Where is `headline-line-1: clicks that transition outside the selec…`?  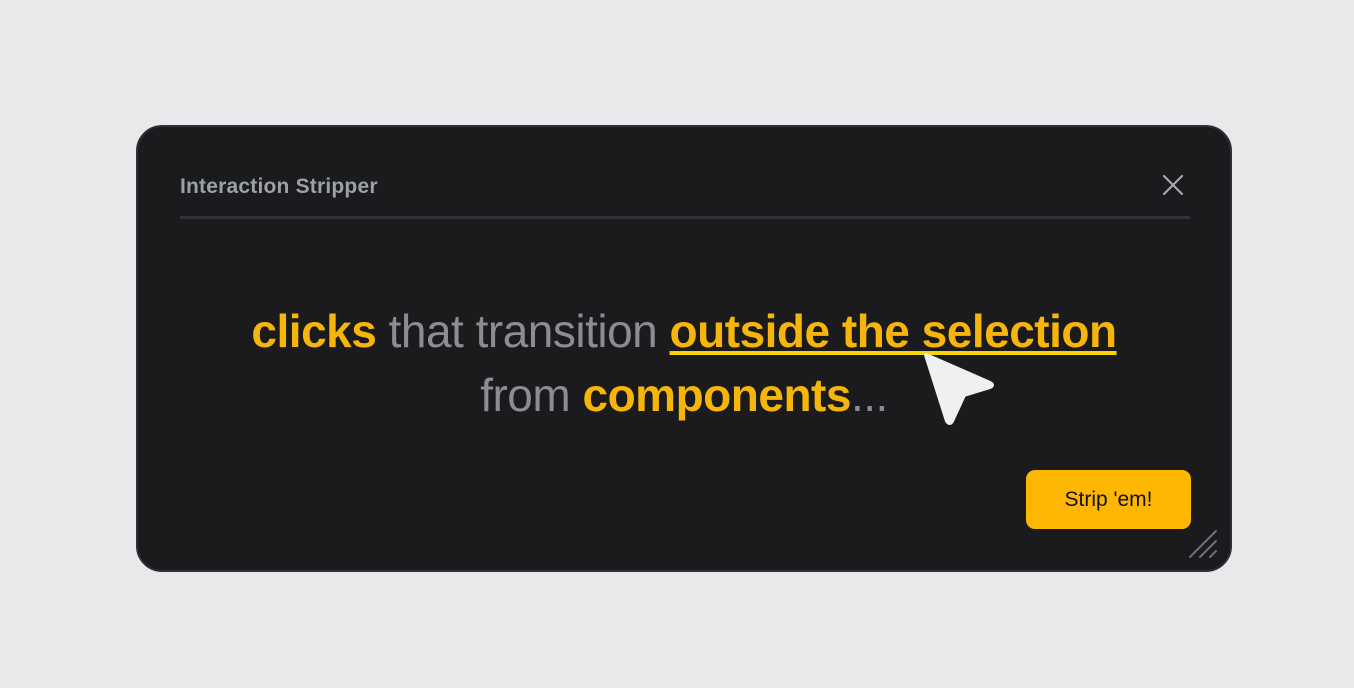 headline-line-1: clicks that transition outside the selec… is located at coordinates (684, 331).